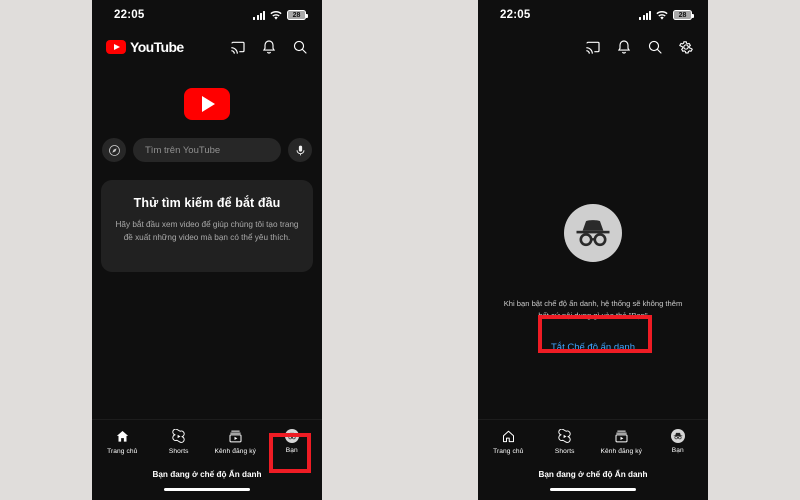 This screenshot has width=800, height=500. What do you see at coordinates (207, 47) in the screenshot?
I see `app-bar: YouTube` at bounding box center [207, 47].